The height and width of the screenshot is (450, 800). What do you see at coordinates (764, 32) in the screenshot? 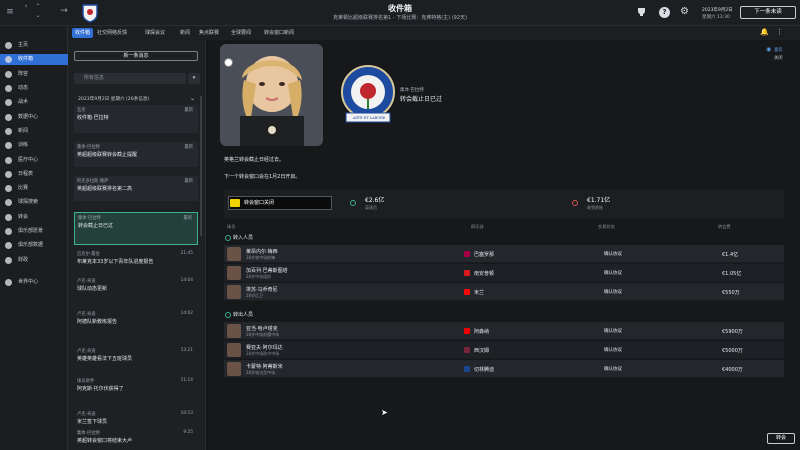
I see `notification-bell-icon: 🔔` at bounding box center [764, 32].